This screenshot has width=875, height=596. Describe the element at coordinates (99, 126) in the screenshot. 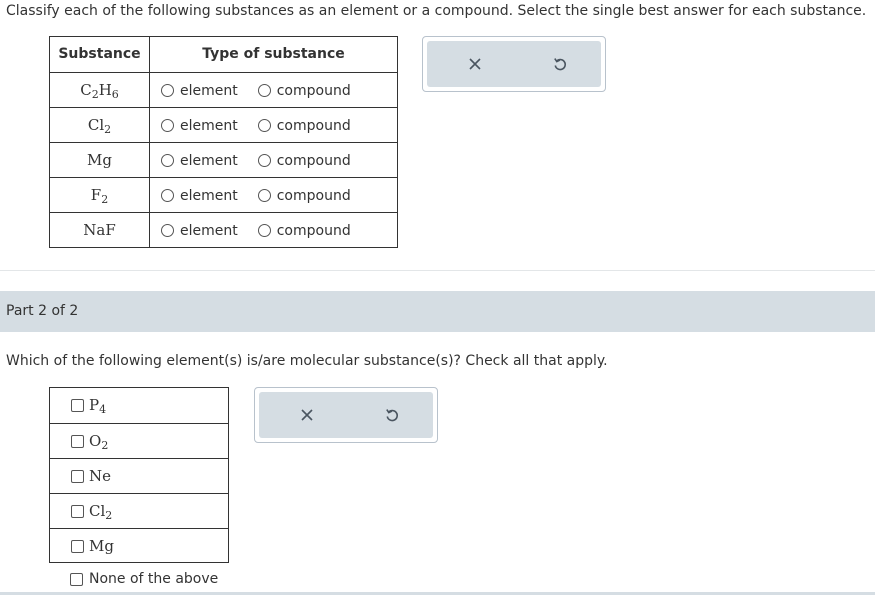

I see `substance-formula: Cl2` at that location.